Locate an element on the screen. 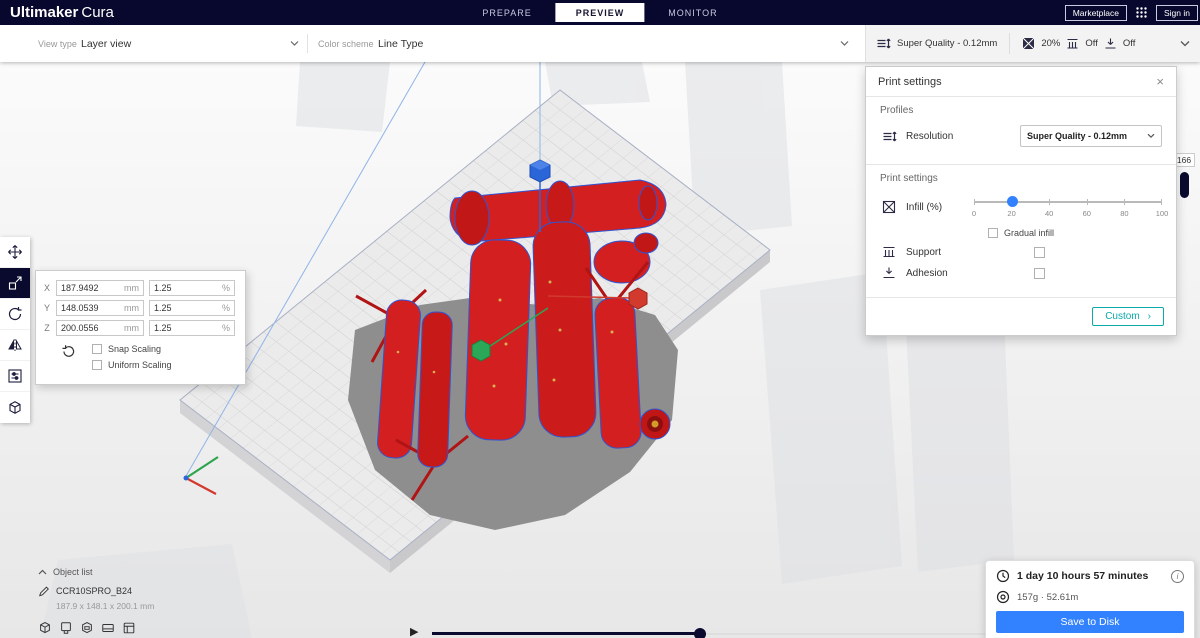 This screenshot has height=638, width=1200. tools-toolbar is located at coordinates (15, 330).